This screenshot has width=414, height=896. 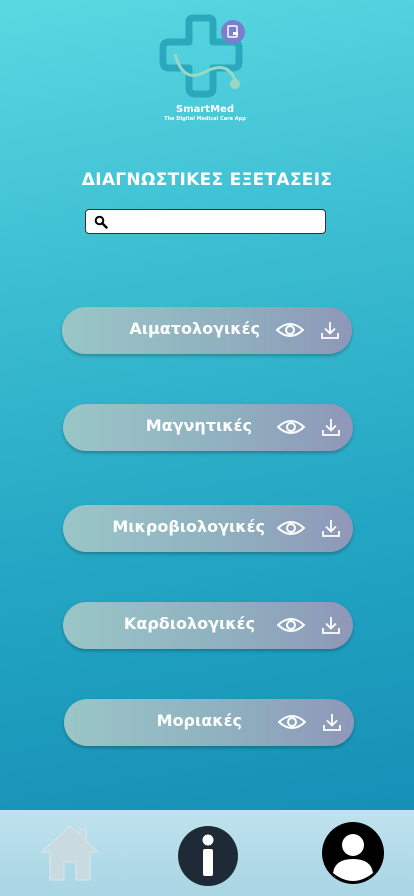 I want to click on profile-icon, so click(x=353, y=853).